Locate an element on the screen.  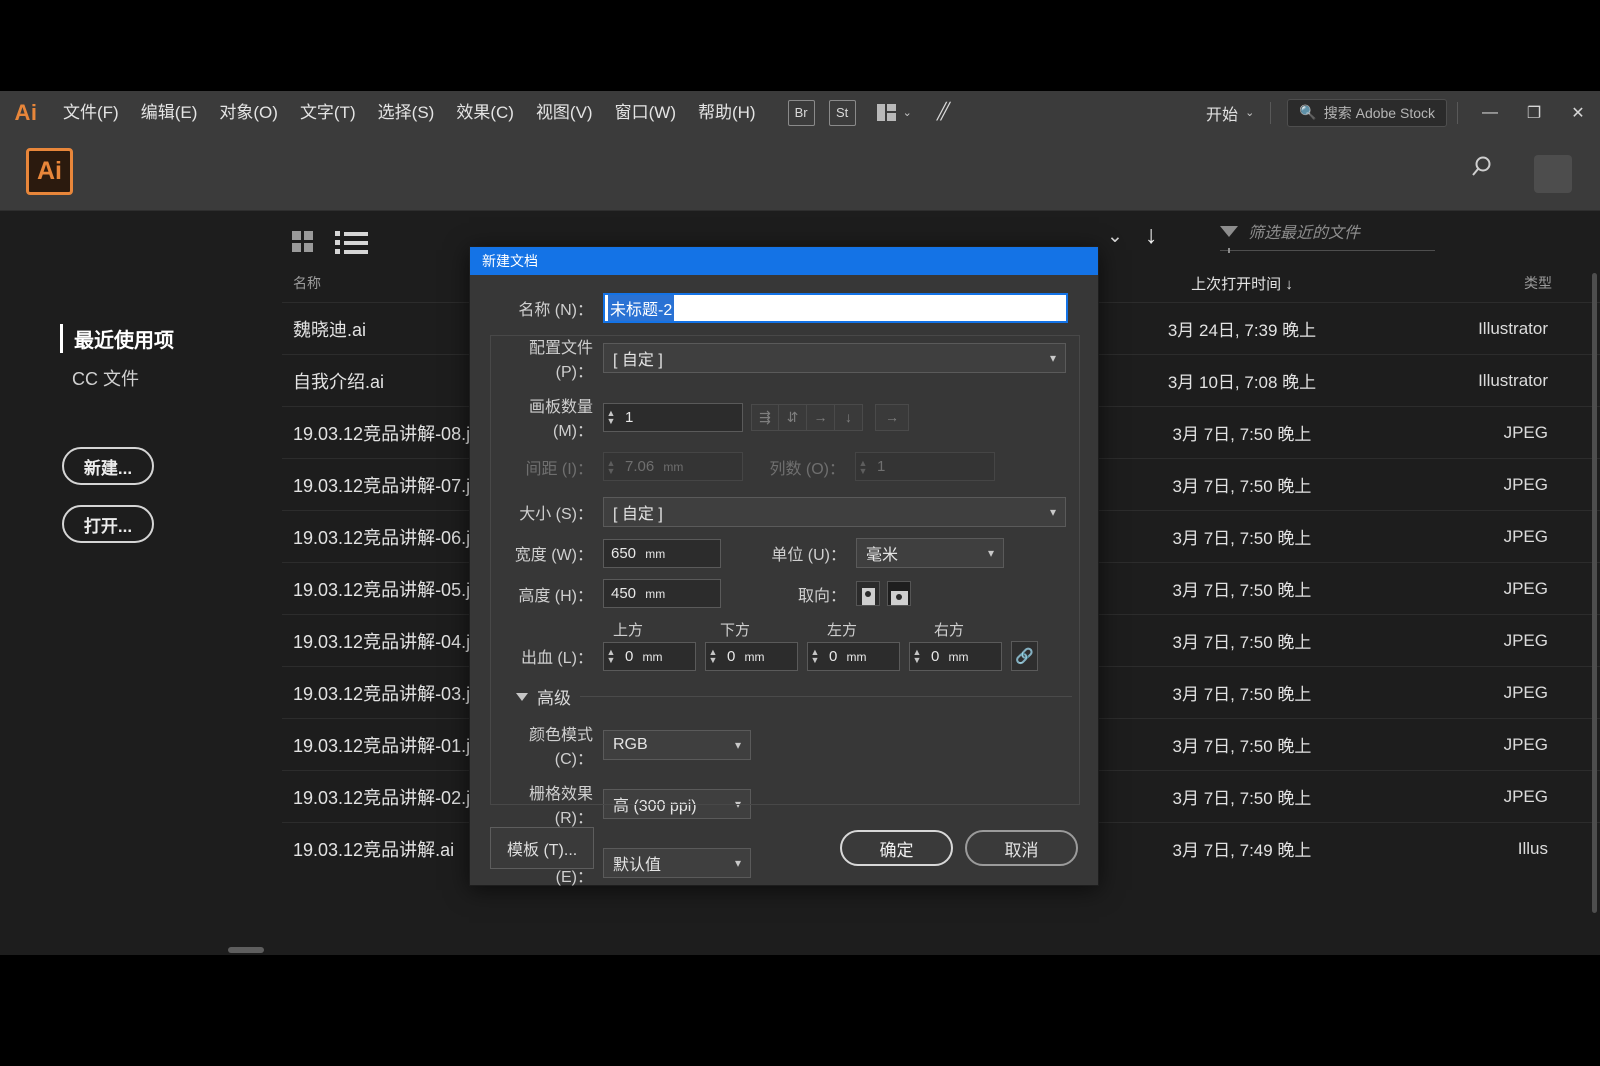
menu-window: 窗口(W) is located at coordinates (645, 112).